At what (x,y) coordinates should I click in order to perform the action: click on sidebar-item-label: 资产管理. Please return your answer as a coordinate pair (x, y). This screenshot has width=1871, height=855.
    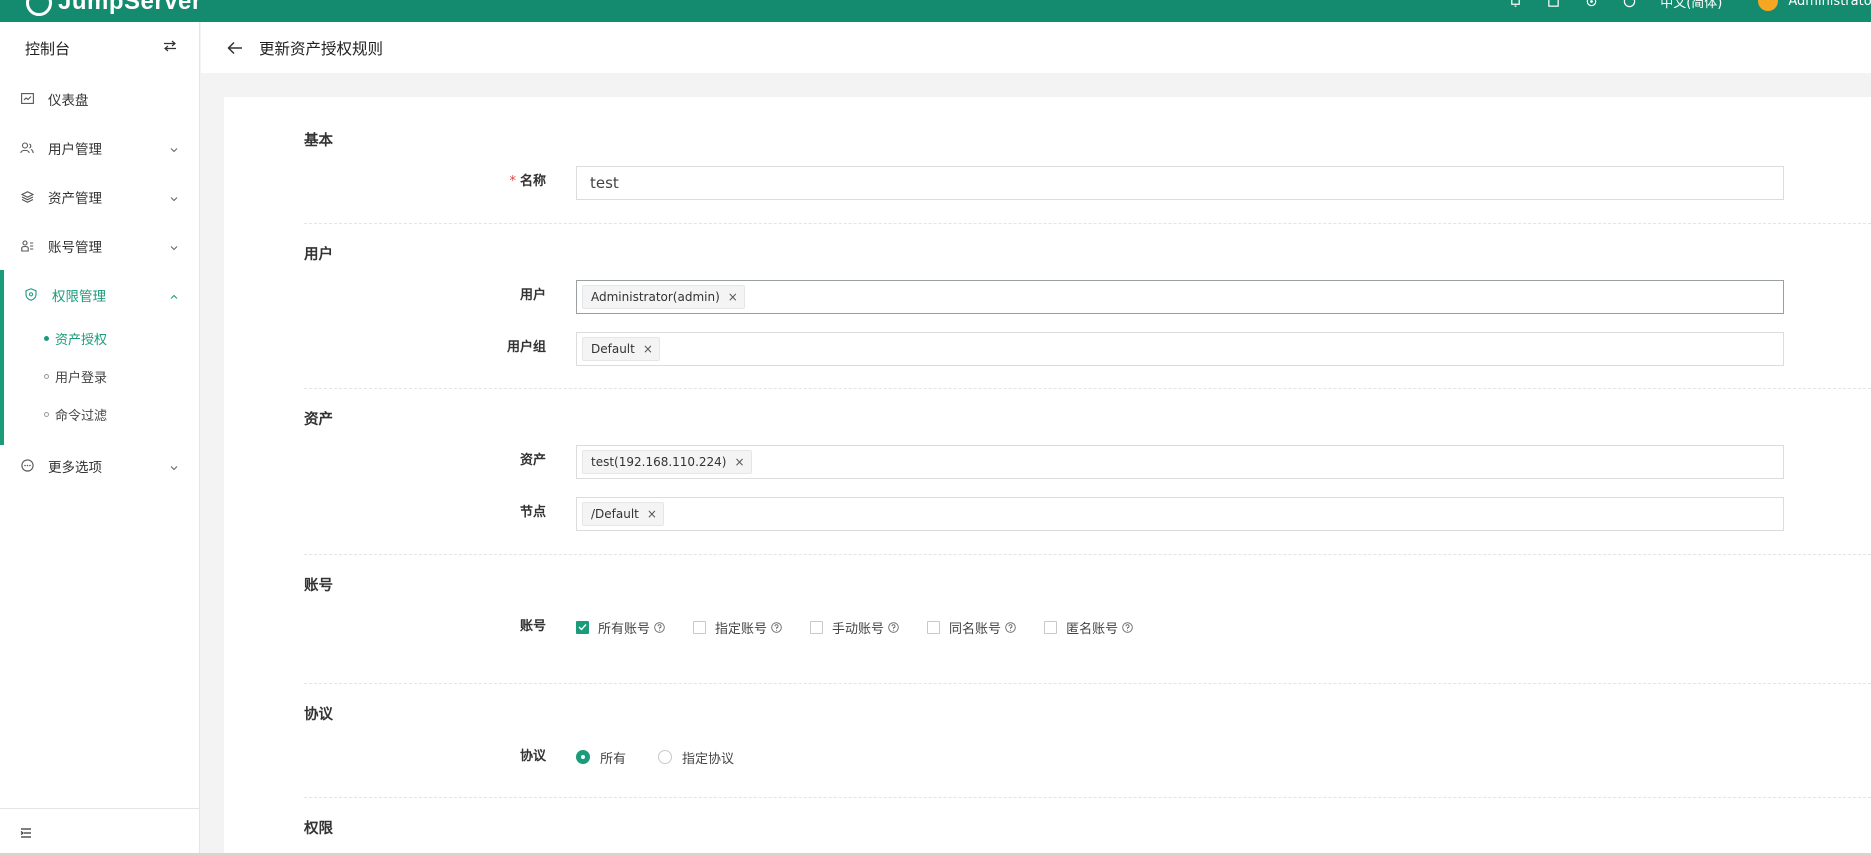
    Looking at the image, I should click on (75, 198).